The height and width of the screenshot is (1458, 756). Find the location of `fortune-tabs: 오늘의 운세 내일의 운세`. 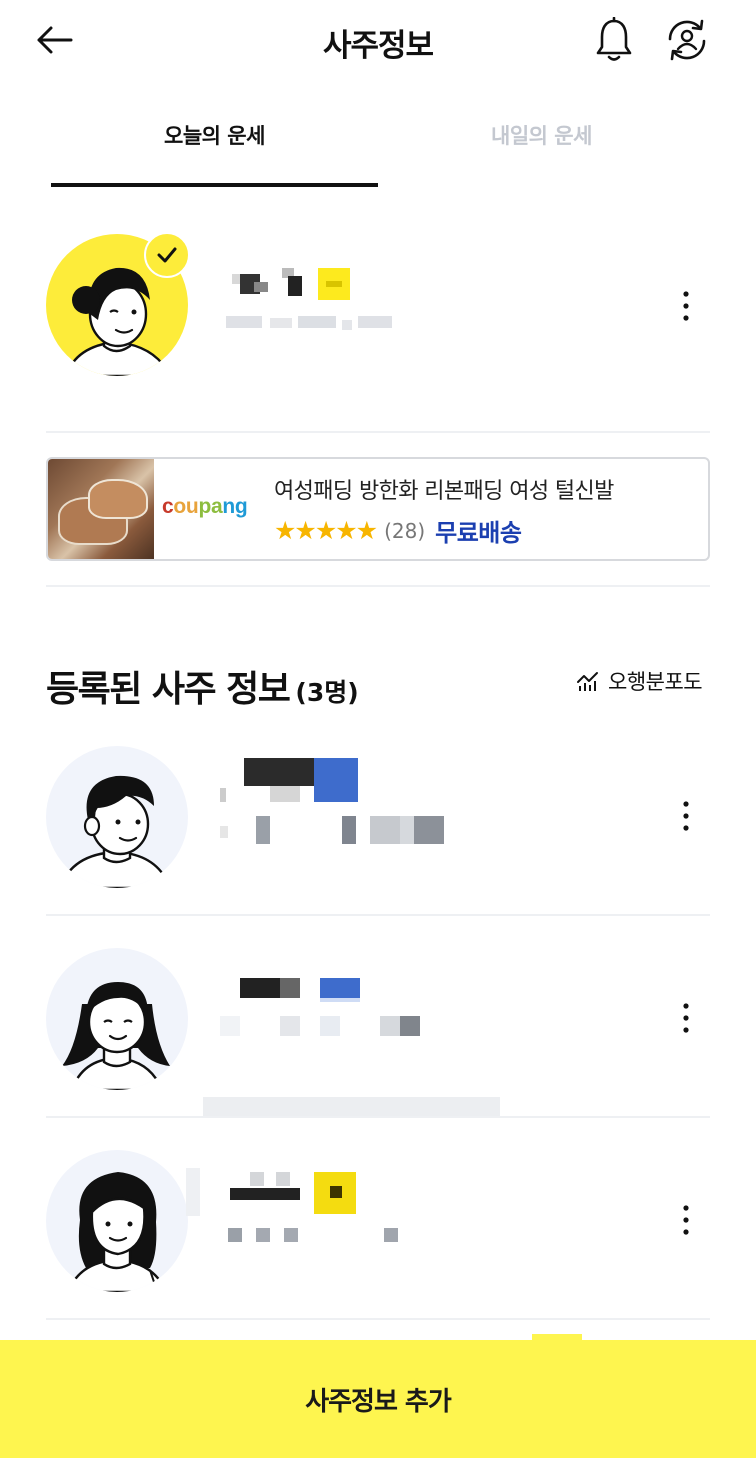

fortune-tabs: 오늘의 운세 내일의 운세 is located at coordinates (378, 145).